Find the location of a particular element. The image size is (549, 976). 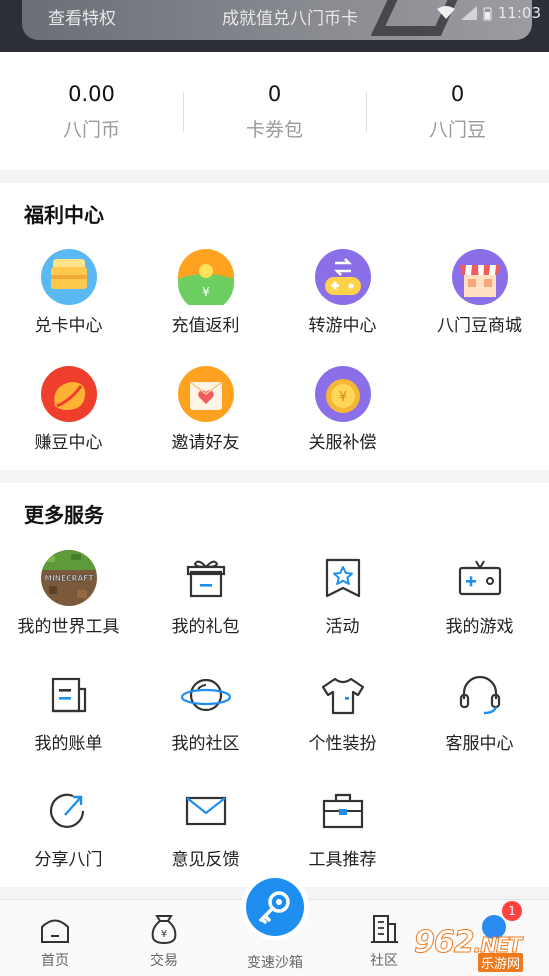

watermark-brand: 962 is located at coordinates (445, 943).